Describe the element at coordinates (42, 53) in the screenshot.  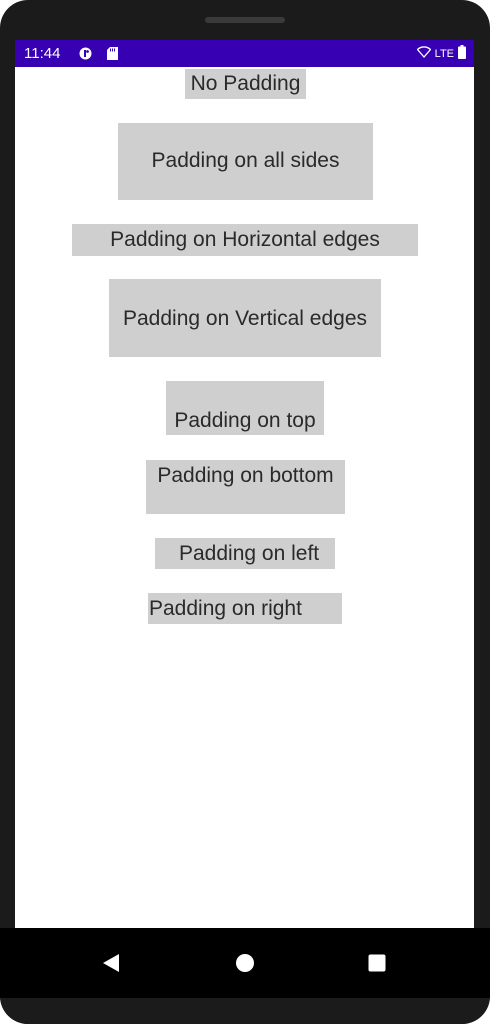
I see `status-time: 11:44` at that location.